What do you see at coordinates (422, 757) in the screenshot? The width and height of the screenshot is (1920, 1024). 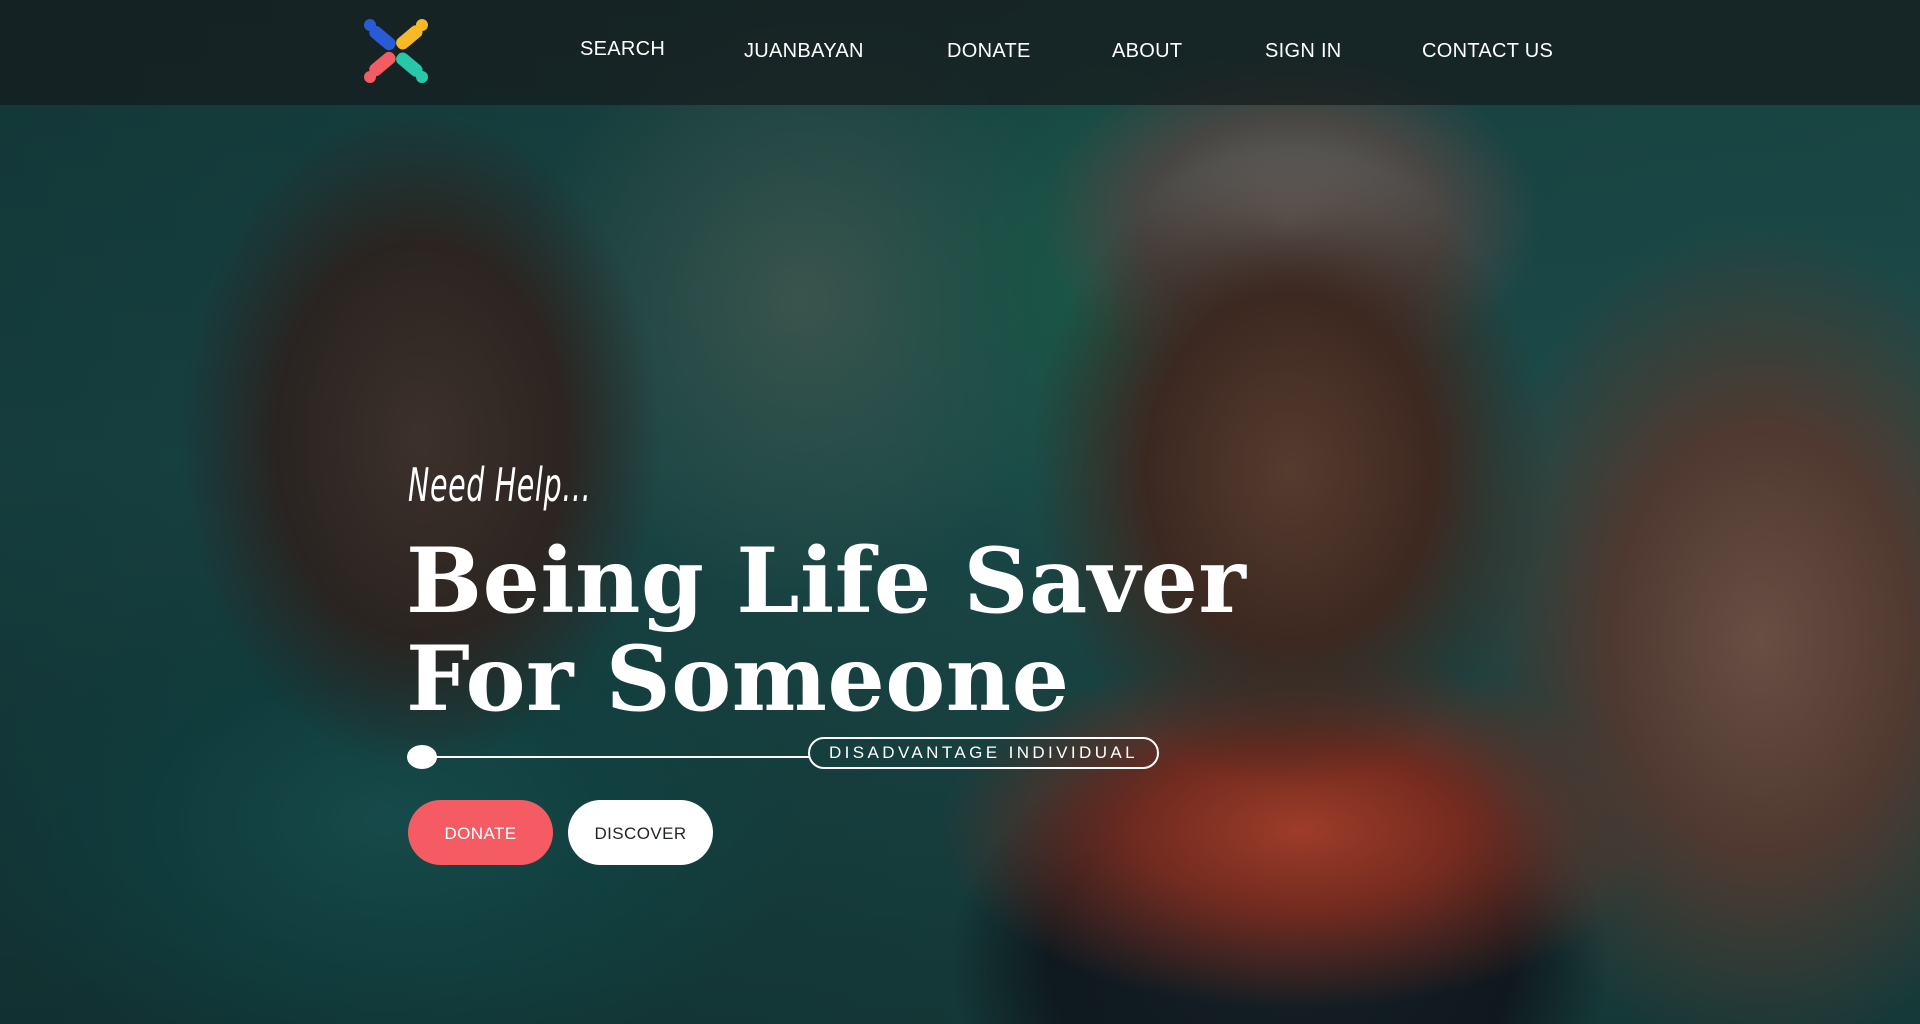 I see `slider-handle` at bounding box center [422, 757].